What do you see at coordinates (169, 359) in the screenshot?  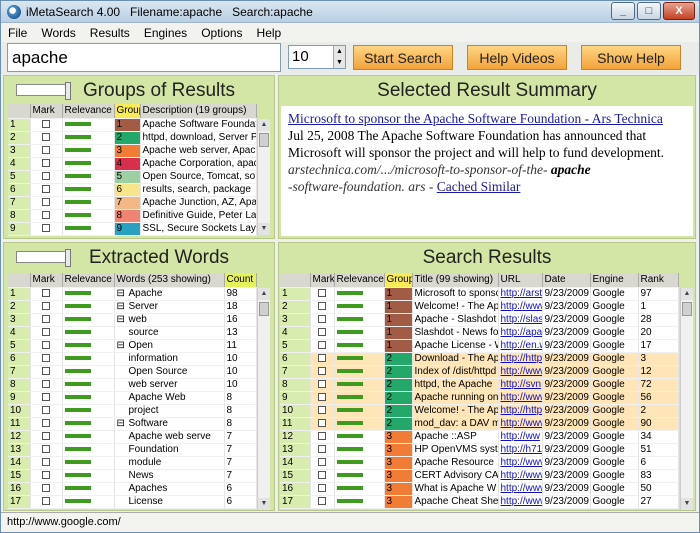 I see `word-cell: information` at bounding box center [169, 359].